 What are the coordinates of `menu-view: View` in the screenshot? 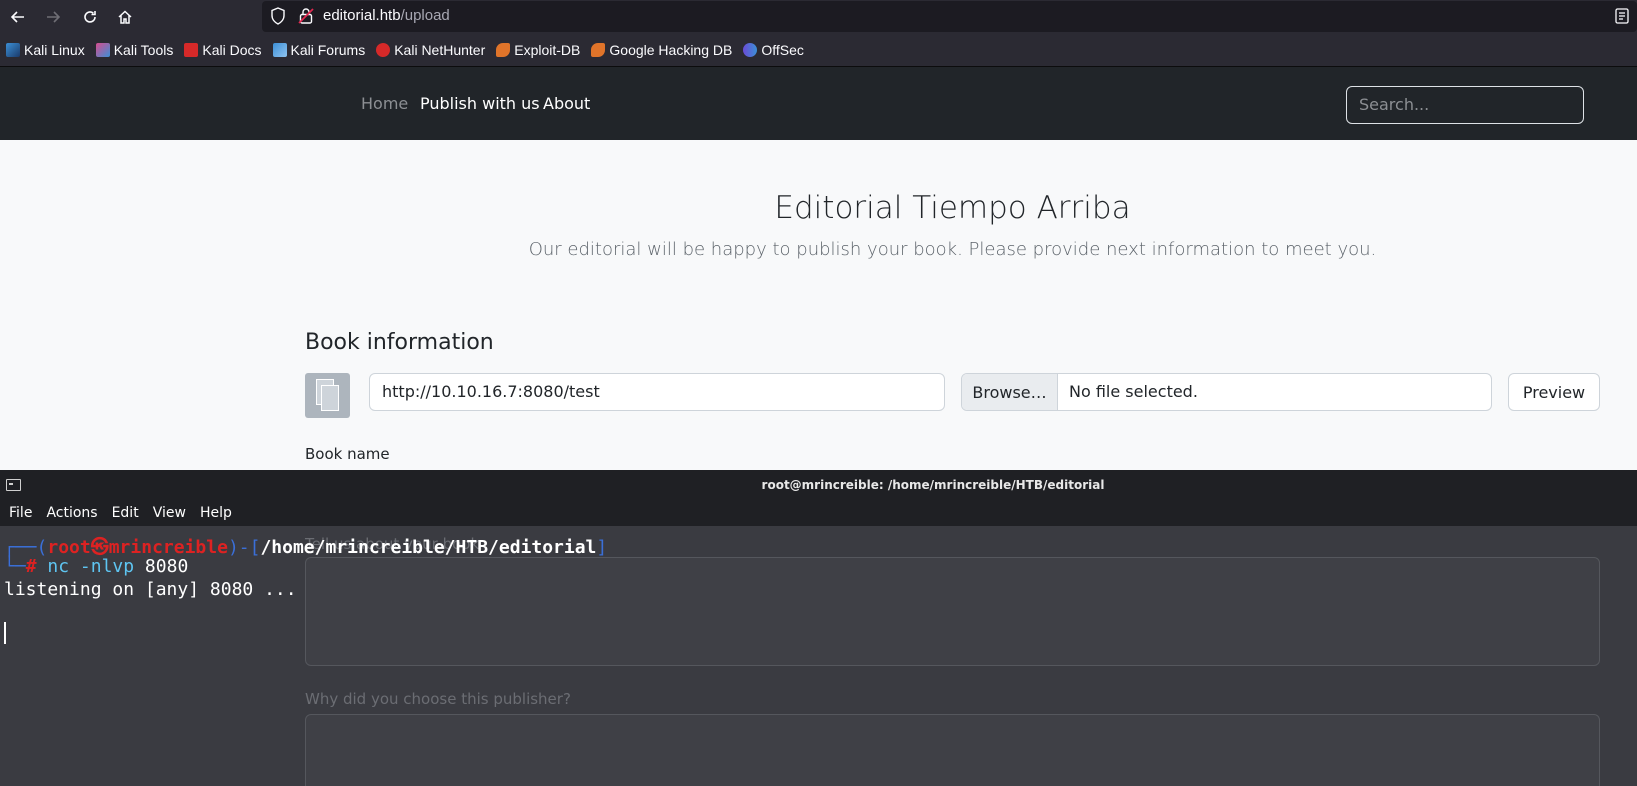 It's located at (169, 513).